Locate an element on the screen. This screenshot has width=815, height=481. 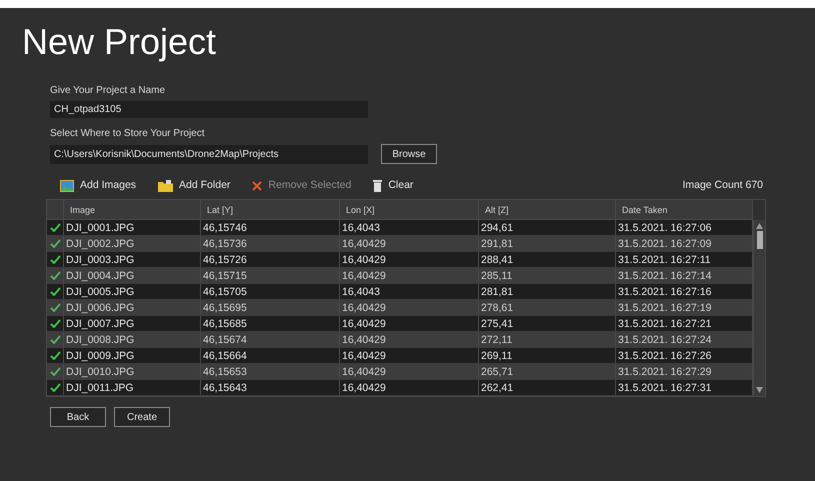
column-header: Lat [Y] is located at coordinates (270, 209).